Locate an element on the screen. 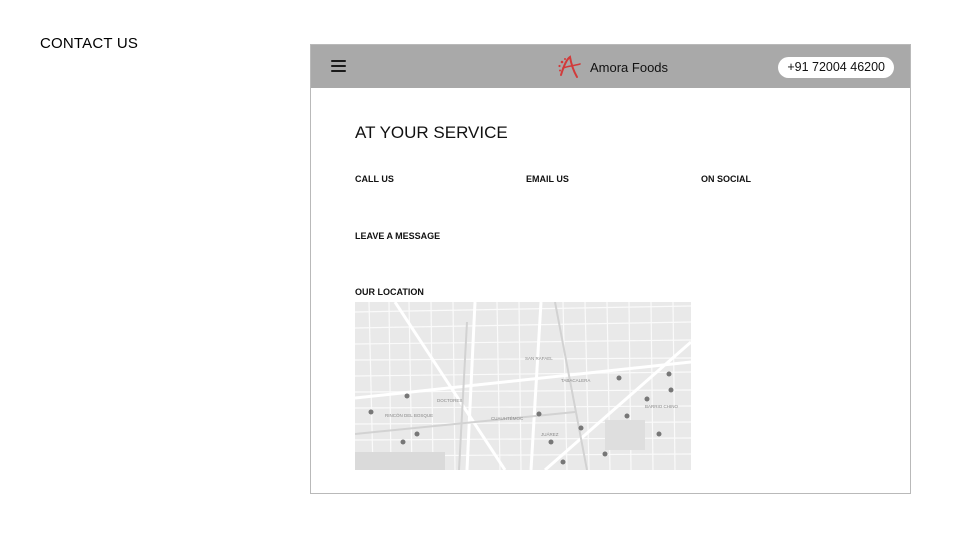 The height and width of the screenshot is (540, 960). leave-message-link: LEAVE A MESSAGE is located at coordinates (397, 236).